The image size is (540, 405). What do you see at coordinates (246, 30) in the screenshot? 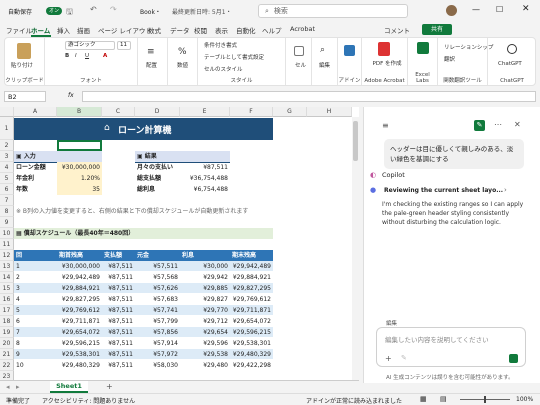
I see `menu-automate: 自動化` at bounding box center [246, 30].